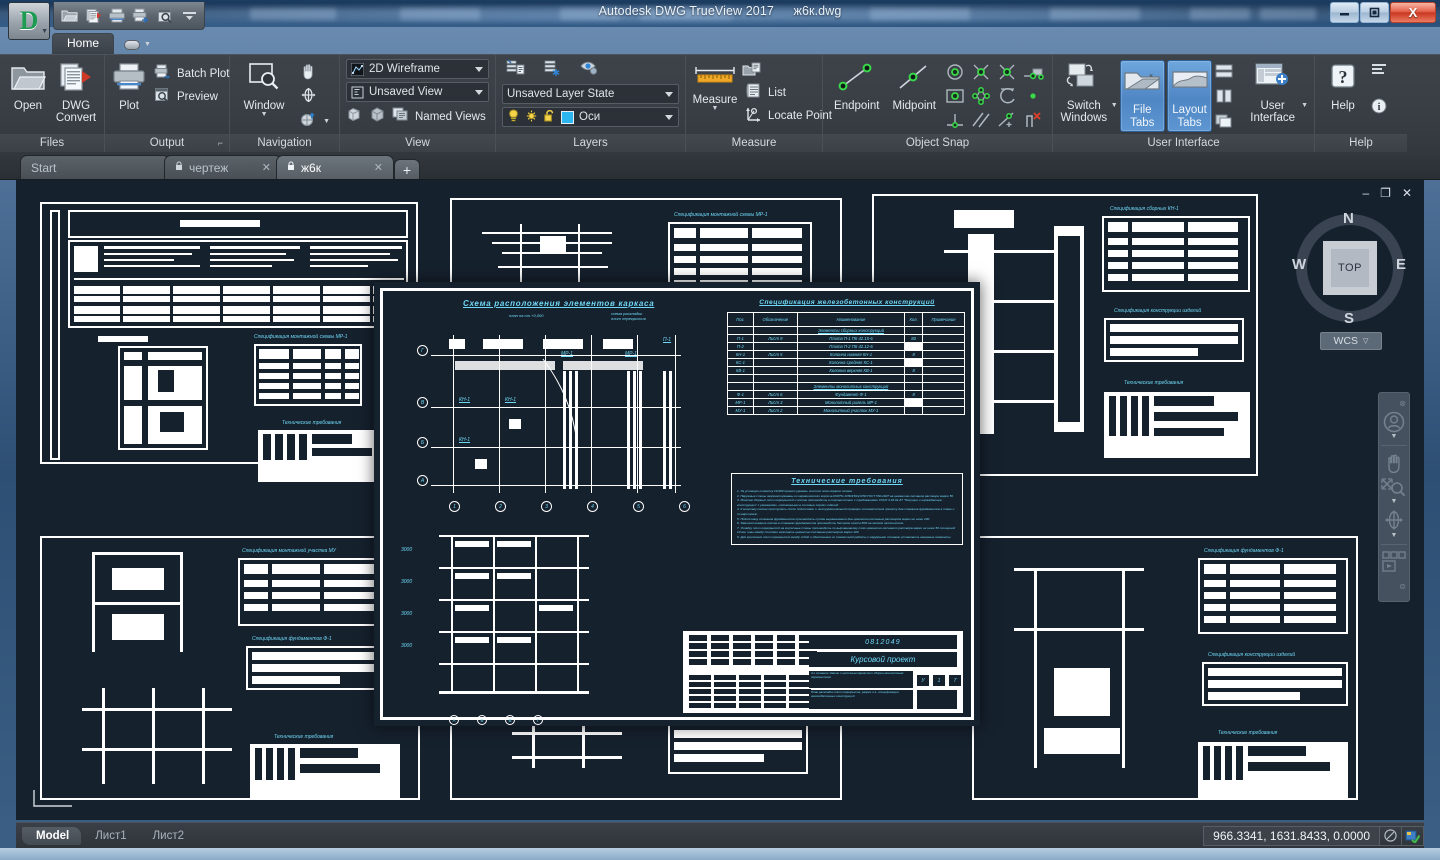  Describe the element at coordinates (1034, 73) in the screenshot. I see `osnap-extension-icon` at that location.